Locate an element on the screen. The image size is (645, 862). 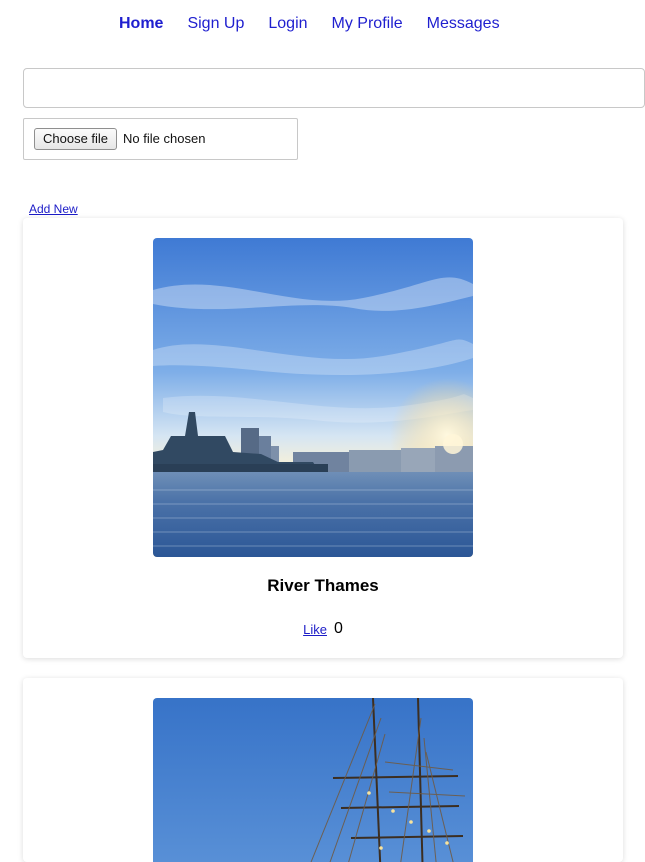
file-upload-field: Choose file No file chosen is located at coordinates (160, 139).